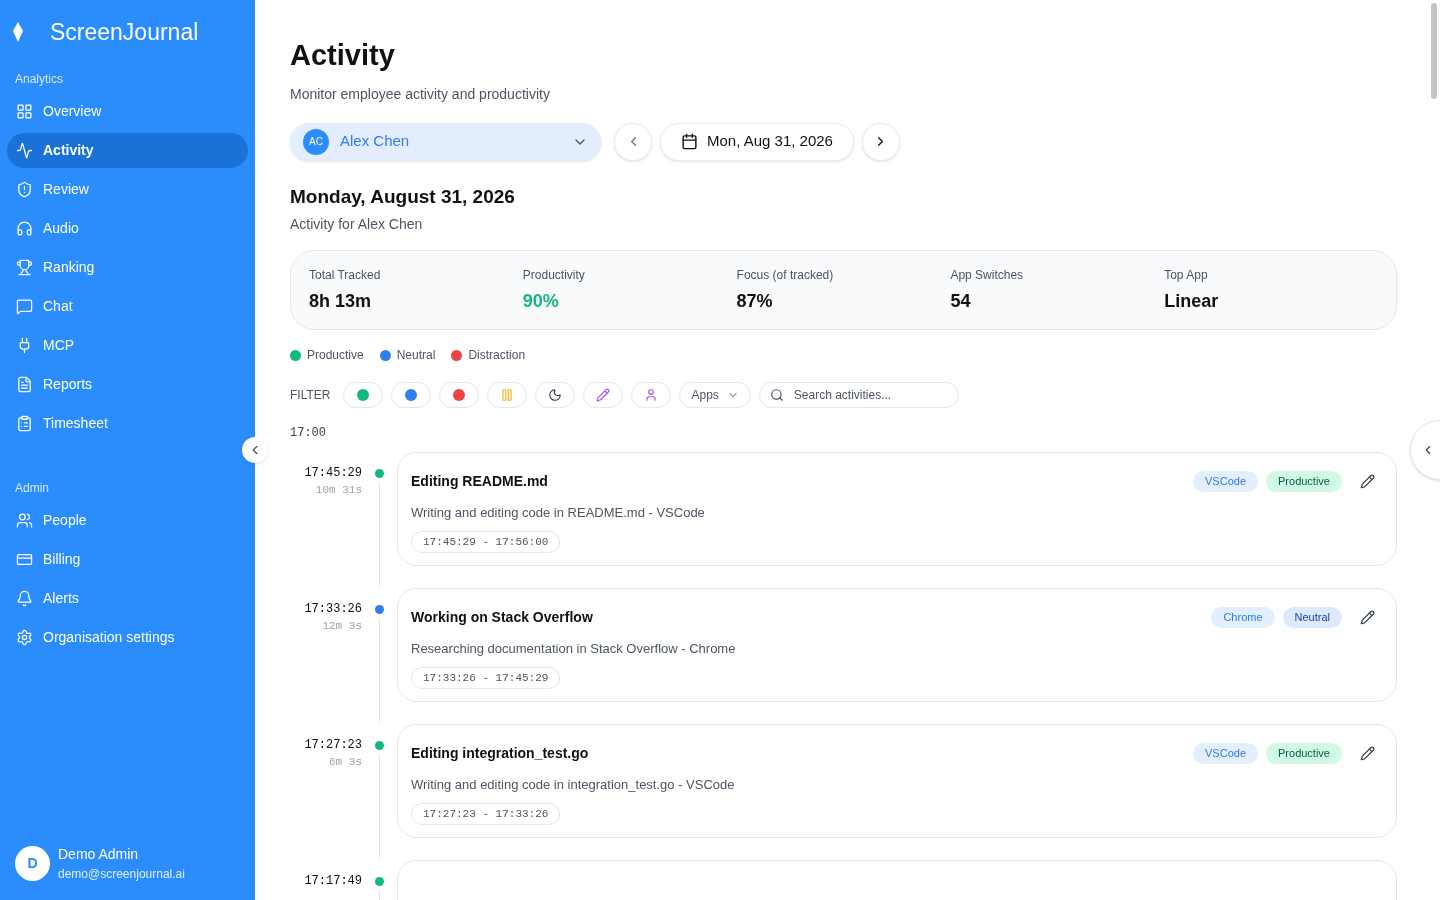 This screenshot has height=900, width=1440. What do you see at coordinates (24, 637) in the screenshot?
I see `settings-icon` at bounding box center [24, 637].